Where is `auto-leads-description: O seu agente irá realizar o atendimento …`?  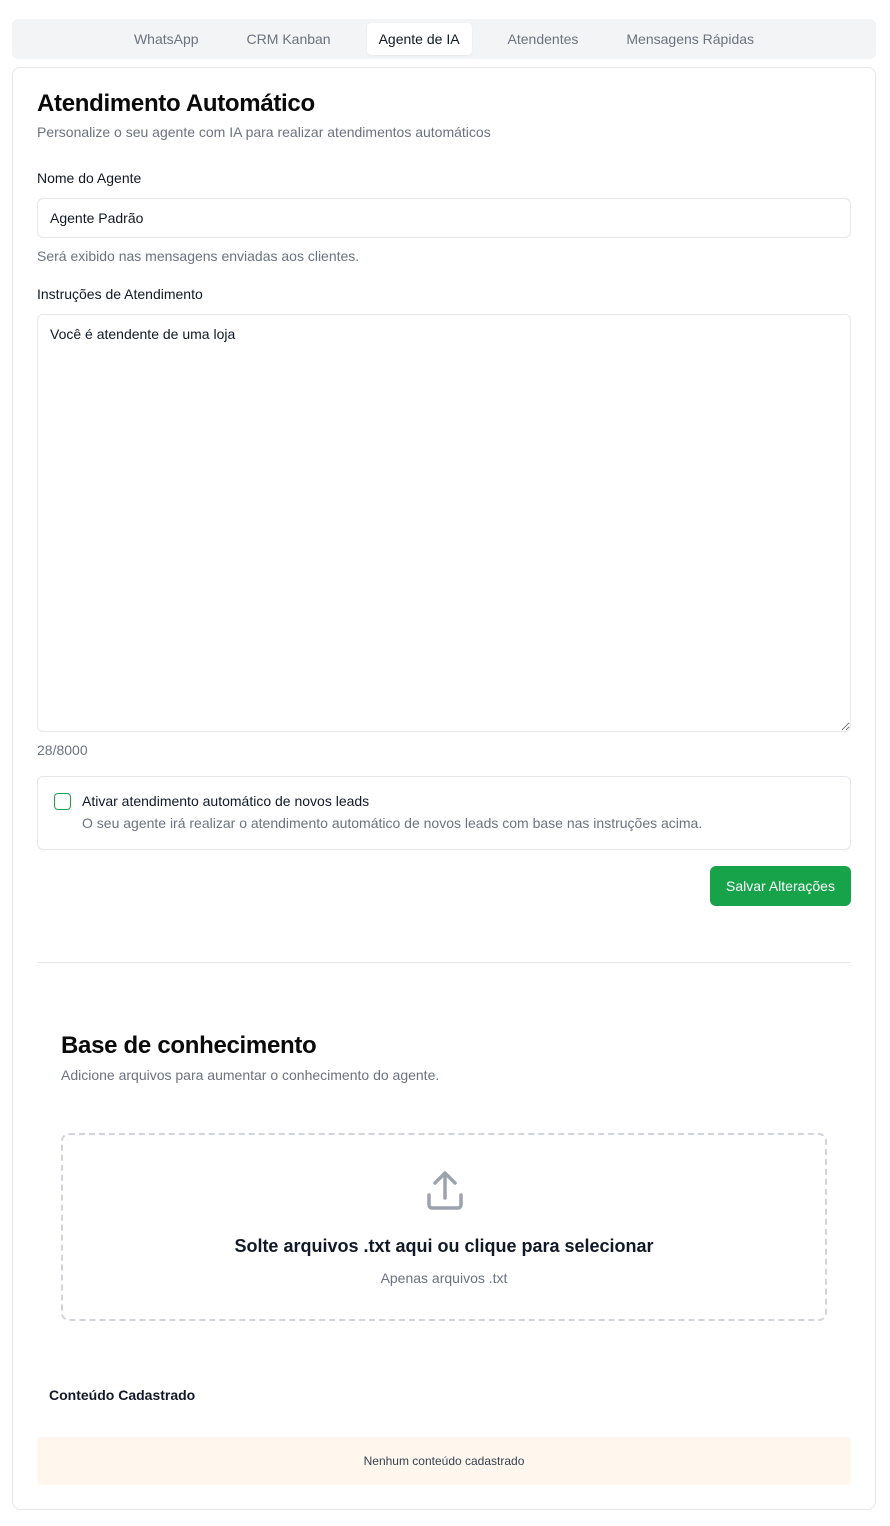
auto-leads-description: O seu agente irá realizar o atendimento … is located at coordinates (392, 823).